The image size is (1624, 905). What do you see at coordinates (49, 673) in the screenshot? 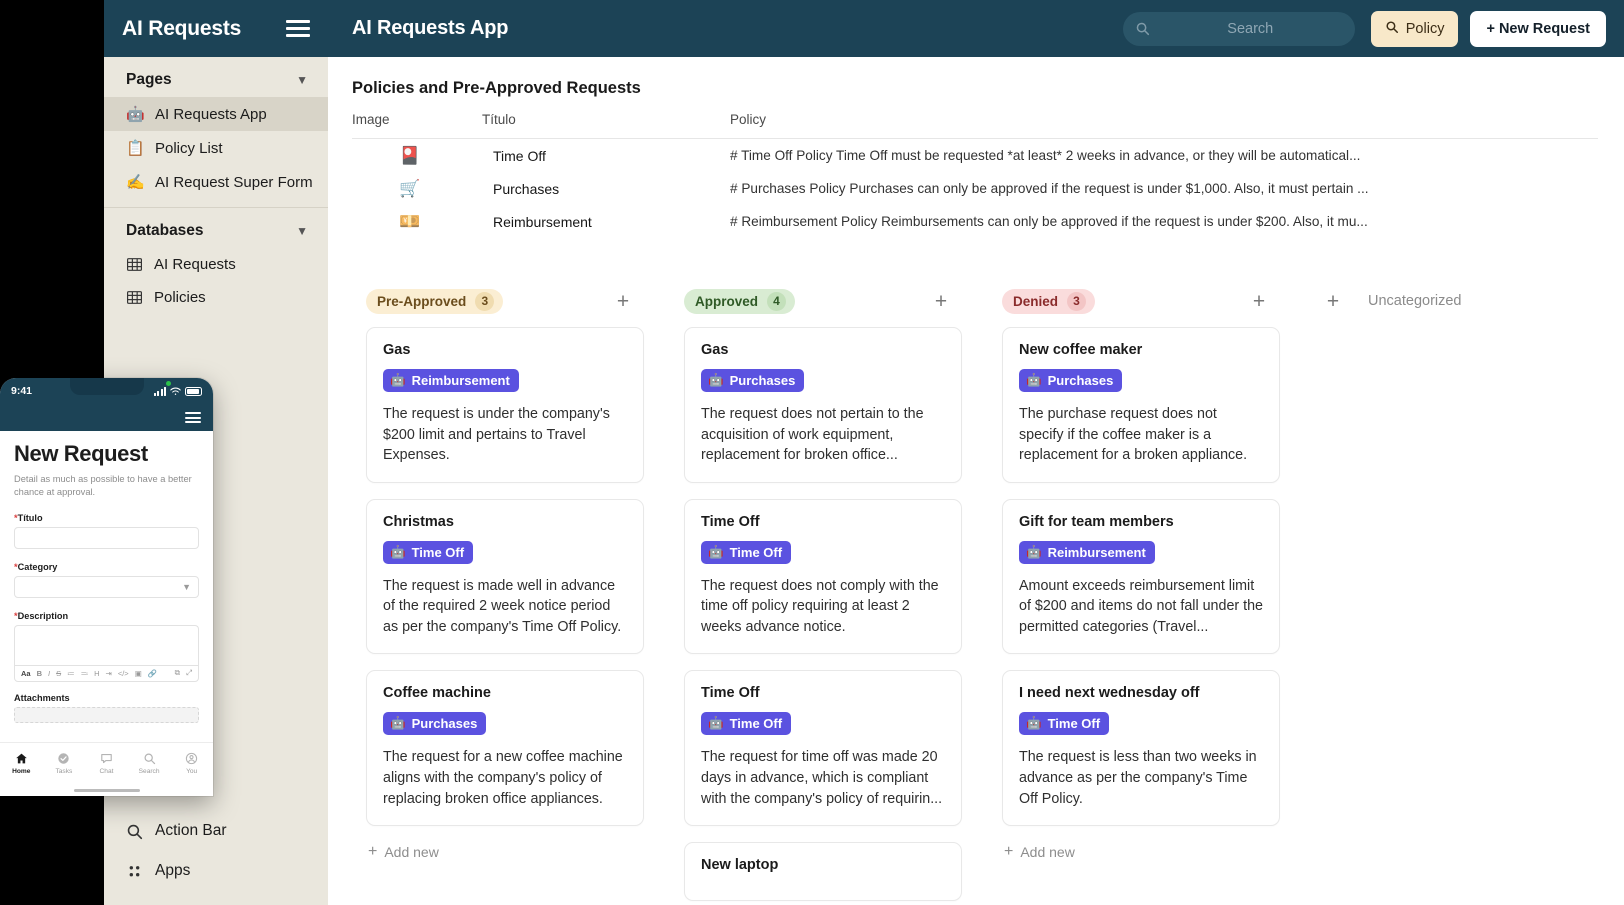
I see `italic-icon: I` at bounding box center [49, 673].